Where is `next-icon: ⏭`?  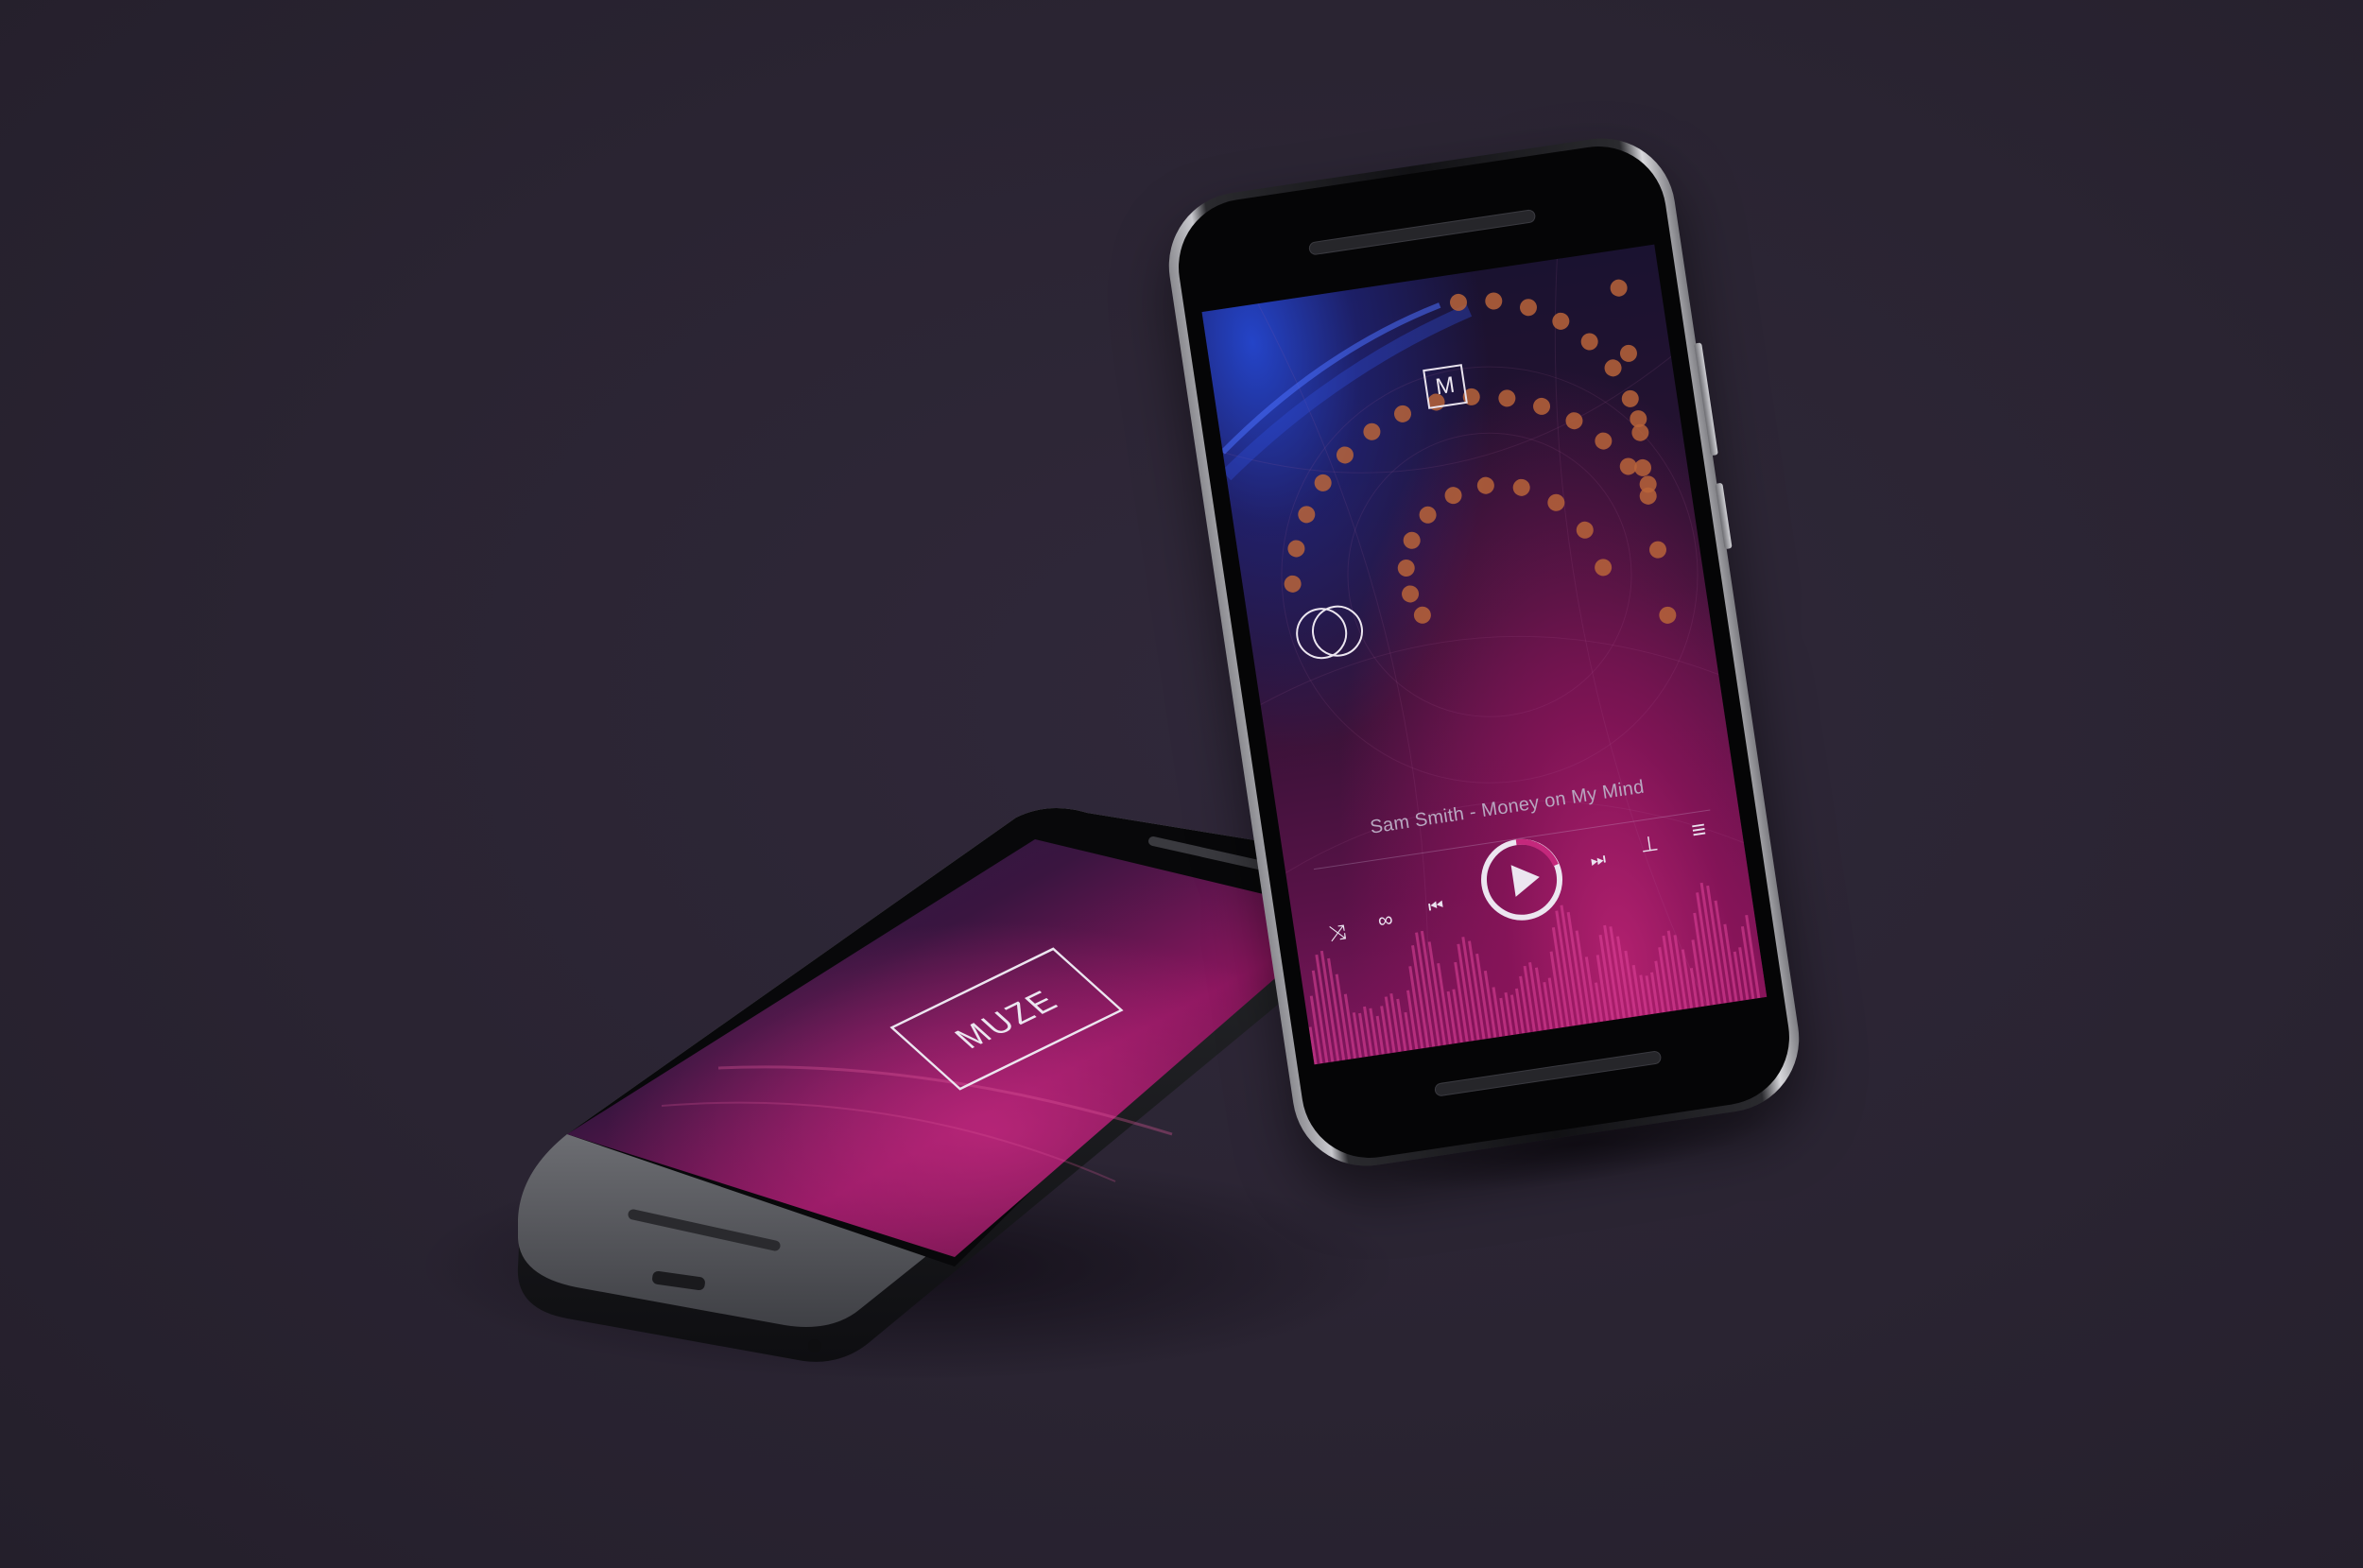 next-icon: ⏭ is located at coordinates (1598, 859).